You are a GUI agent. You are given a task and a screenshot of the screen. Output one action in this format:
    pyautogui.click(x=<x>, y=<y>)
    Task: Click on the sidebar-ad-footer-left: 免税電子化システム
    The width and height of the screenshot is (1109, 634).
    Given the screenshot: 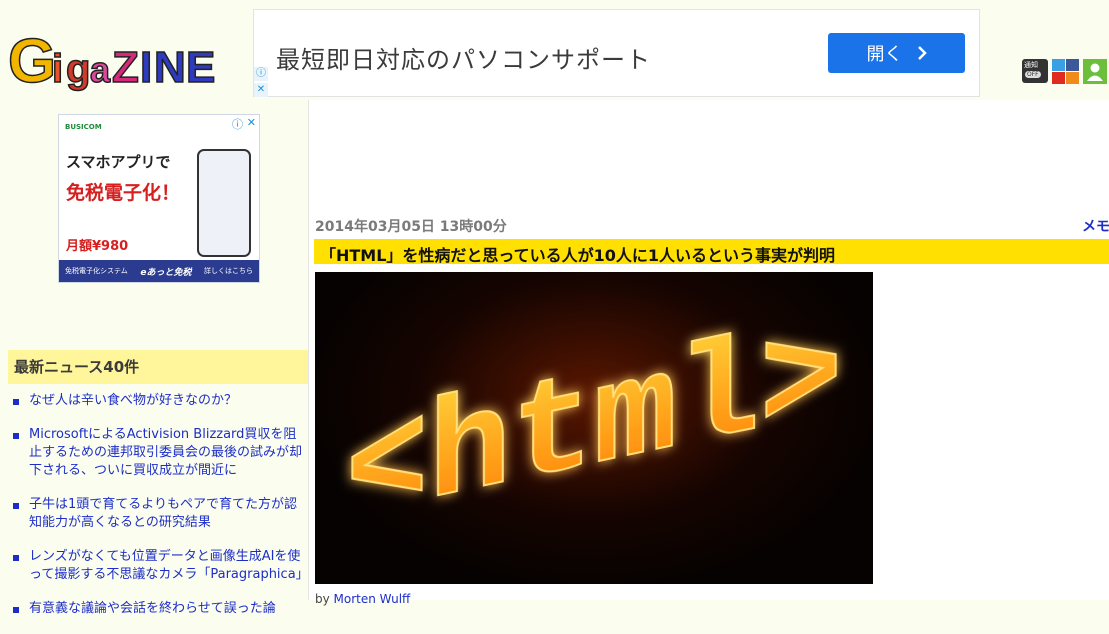 What is the action you would take?
    pyautogui.click(x=96, y=271)
    